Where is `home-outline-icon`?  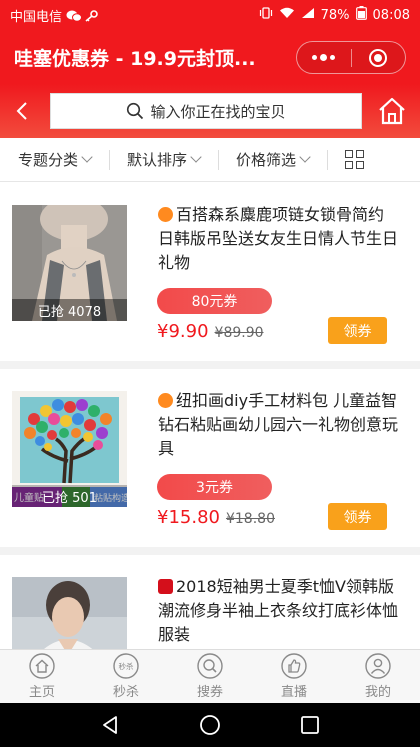 home-outline-icon is located at coordinates (392, 111).